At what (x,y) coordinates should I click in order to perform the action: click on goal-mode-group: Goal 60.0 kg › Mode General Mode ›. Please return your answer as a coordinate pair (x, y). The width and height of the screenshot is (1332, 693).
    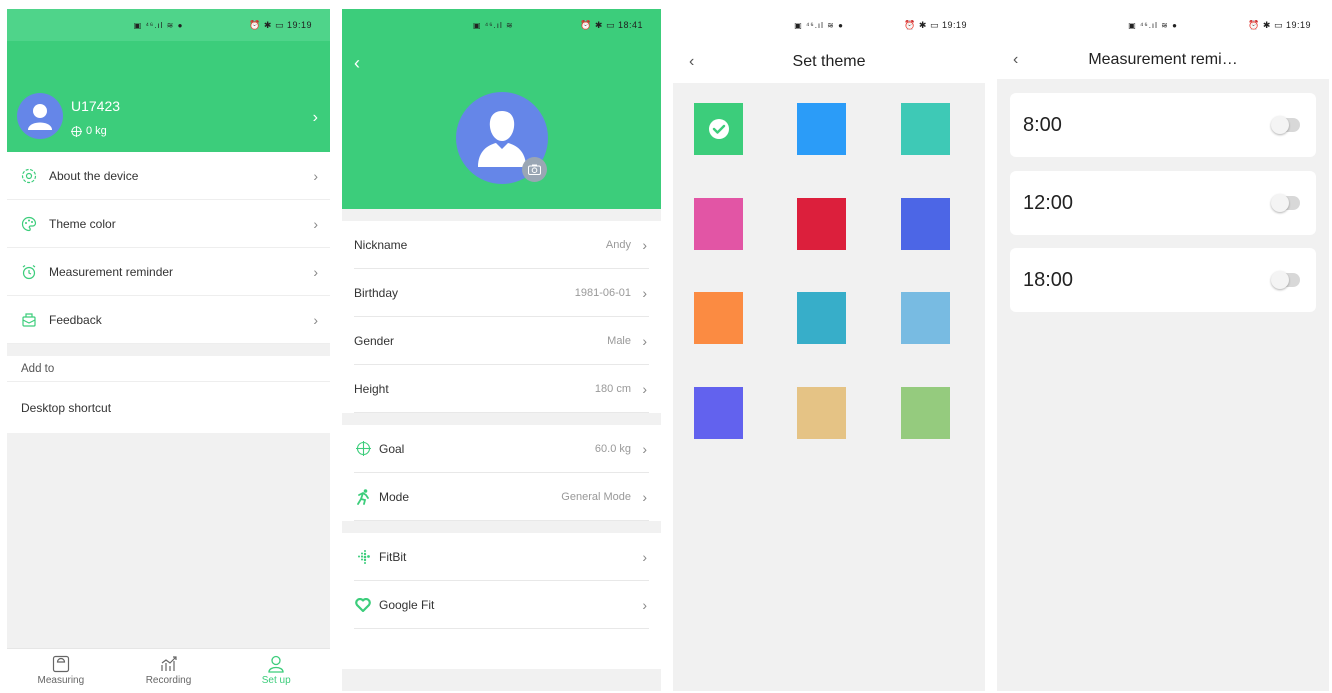
    Looking at the image, I should click on (501, 473).